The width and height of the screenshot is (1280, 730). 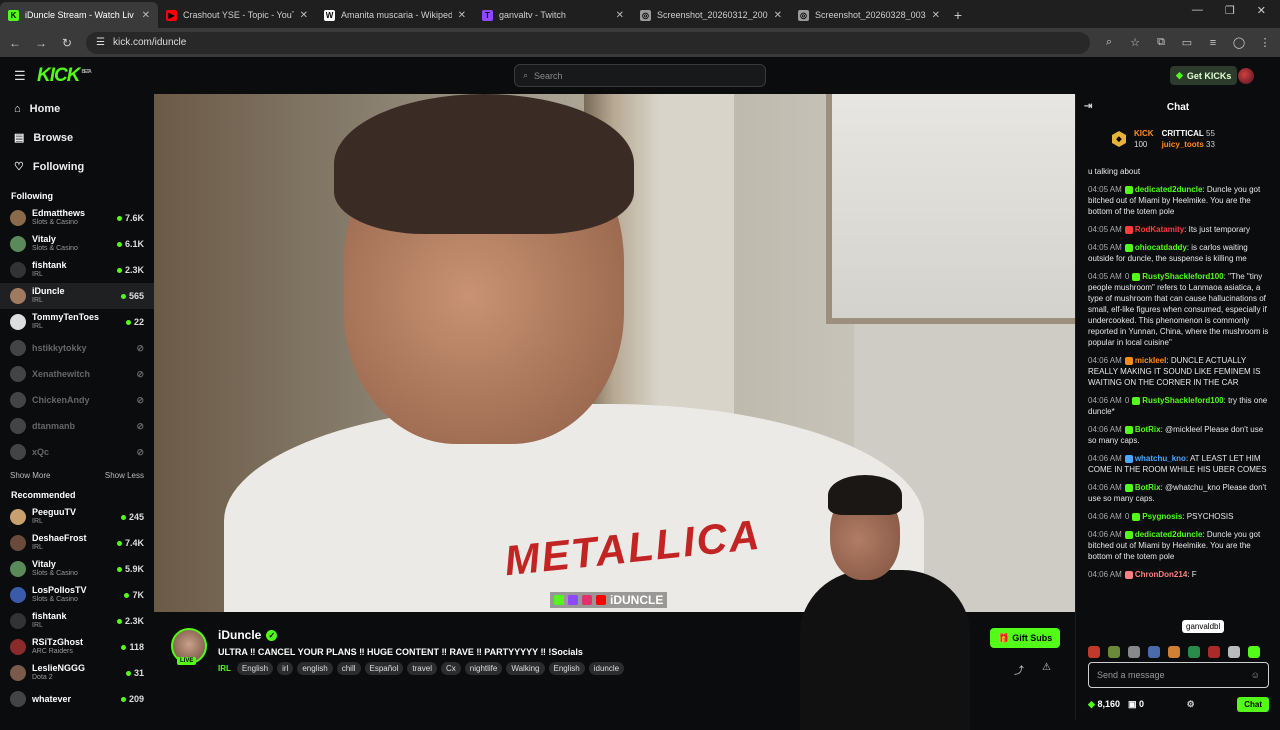 What do you see at coordinates (1213, 43) in the screenshot?
I see `media-icon: ≡` at bounding box center [1213, 43].